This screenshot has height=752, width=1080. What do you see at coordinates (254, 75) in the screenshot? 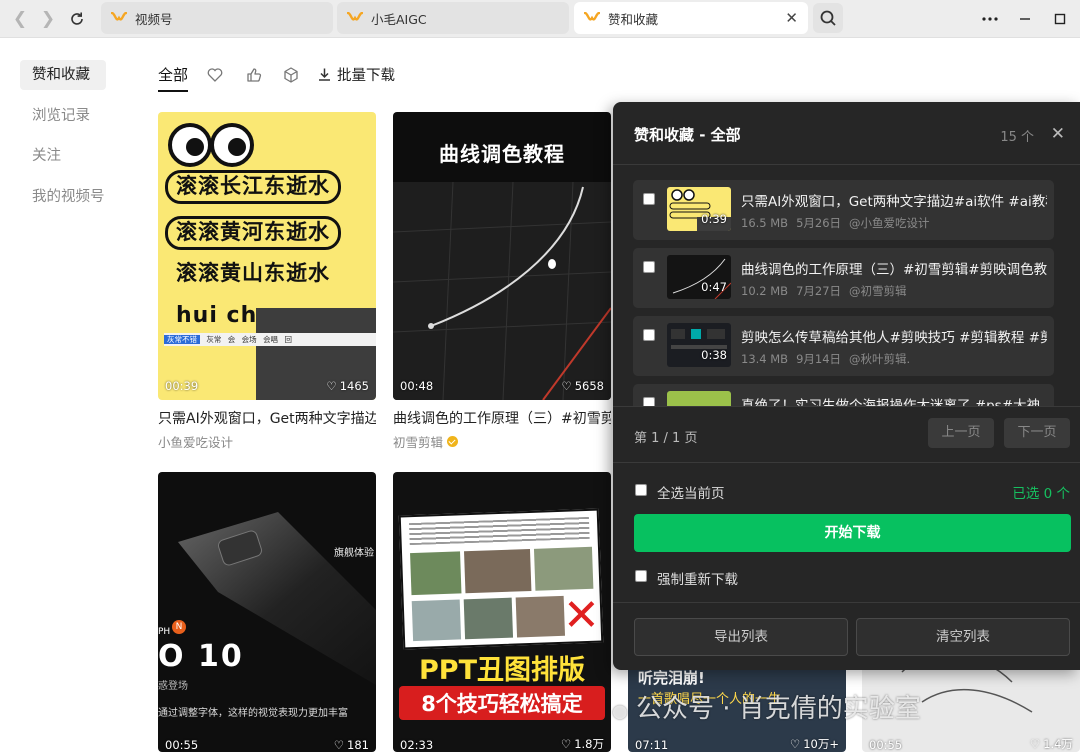
I see `thumbs-up-filter-icon` at bounding box center [254, 75].